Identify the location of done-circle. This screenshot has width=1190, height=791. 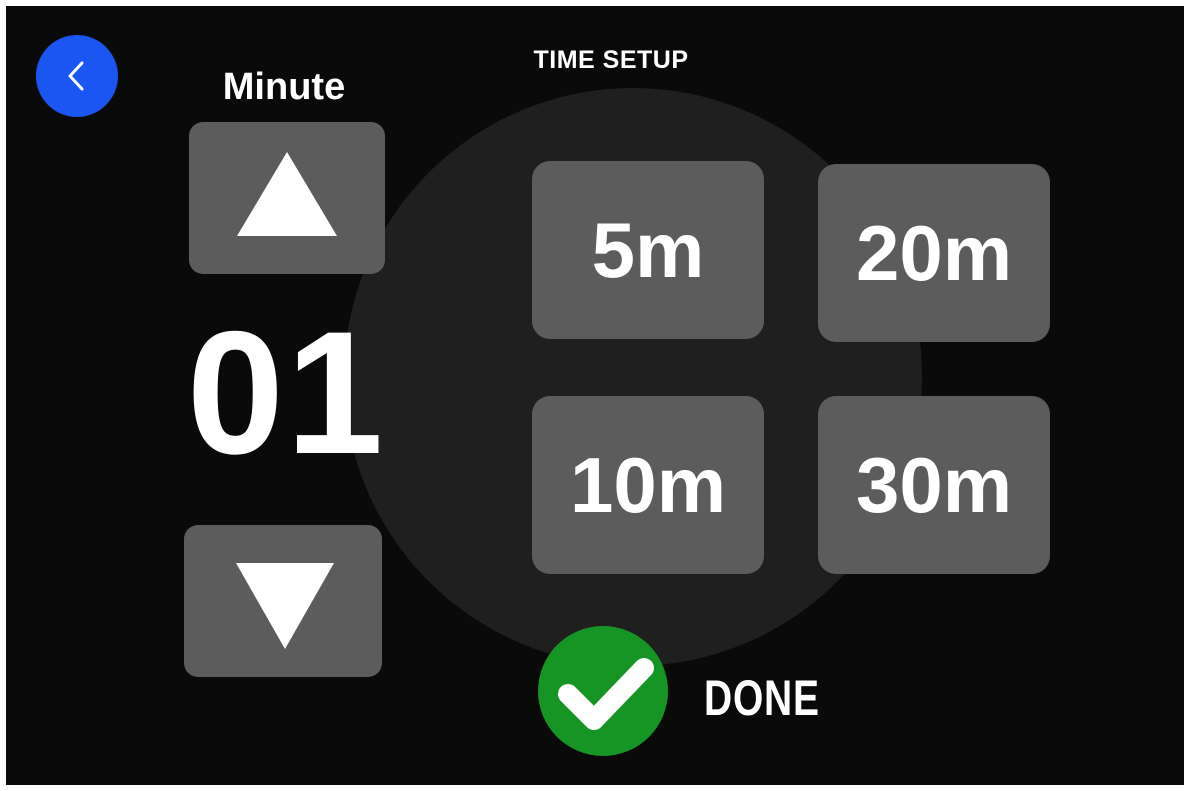
(603, 691).